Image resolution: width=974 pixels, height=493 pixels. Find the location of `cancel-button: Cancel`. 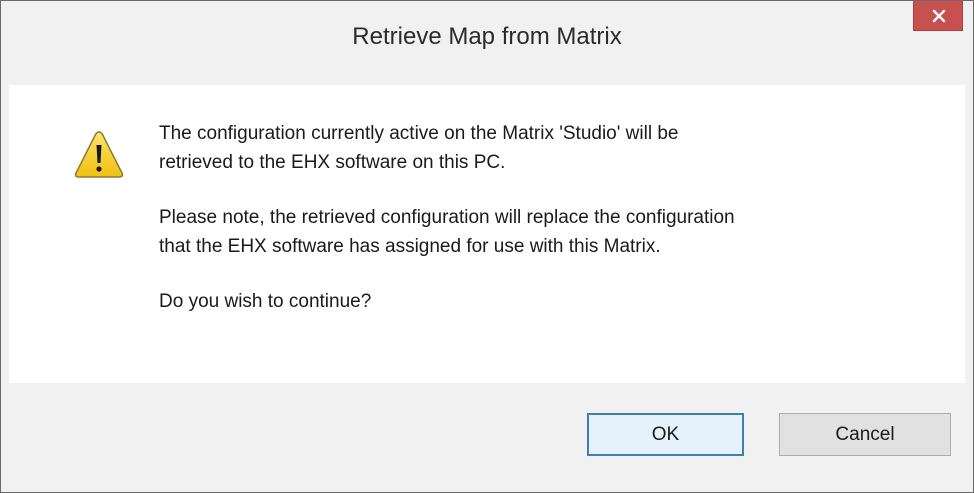

cancel-button: Cancel is located at coordinates (865, 434).